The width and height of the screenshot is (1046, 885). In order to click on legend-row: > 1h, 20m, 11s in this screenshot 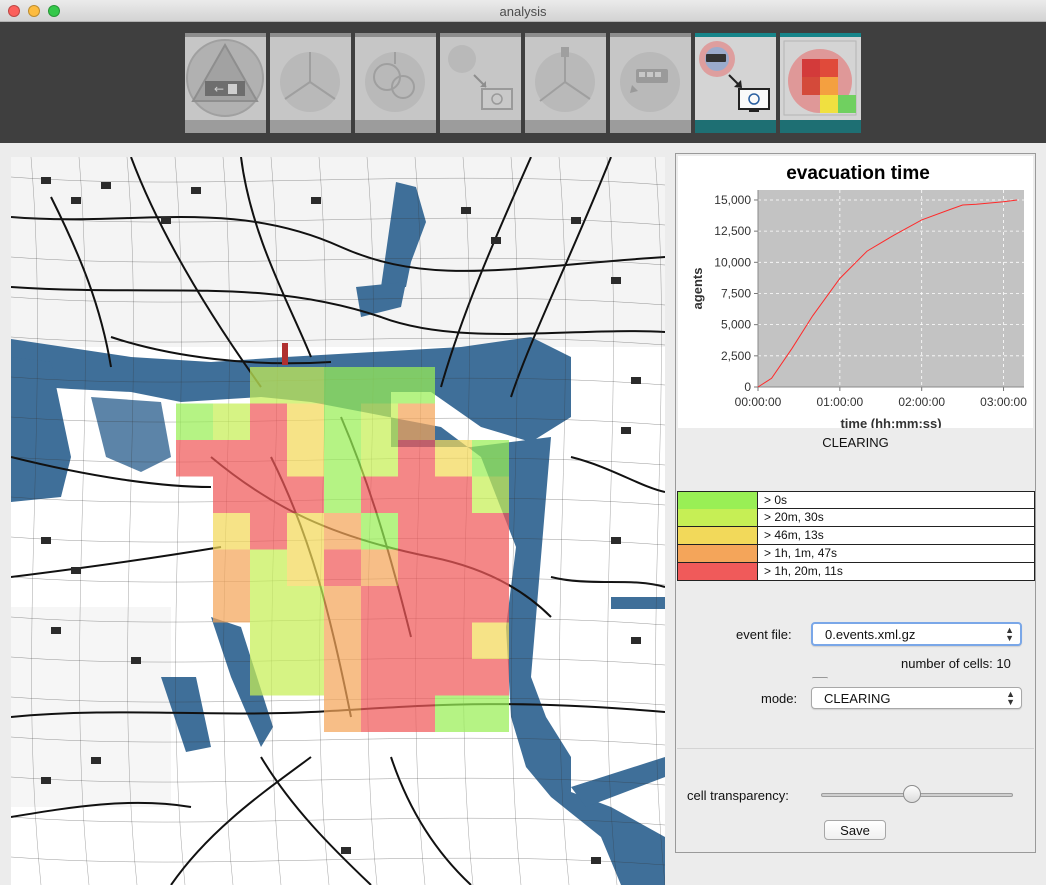, I will do `click(856, 572)`.